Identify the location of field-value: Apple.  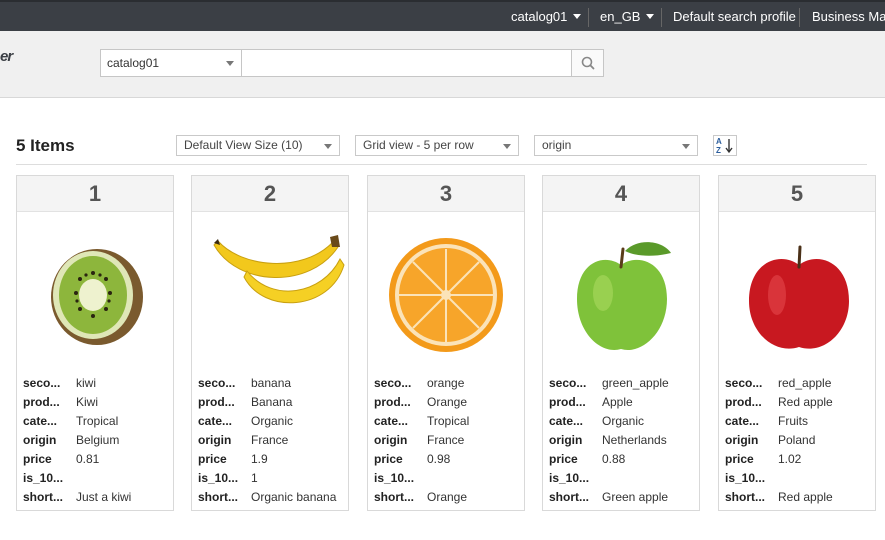
(617, 402).